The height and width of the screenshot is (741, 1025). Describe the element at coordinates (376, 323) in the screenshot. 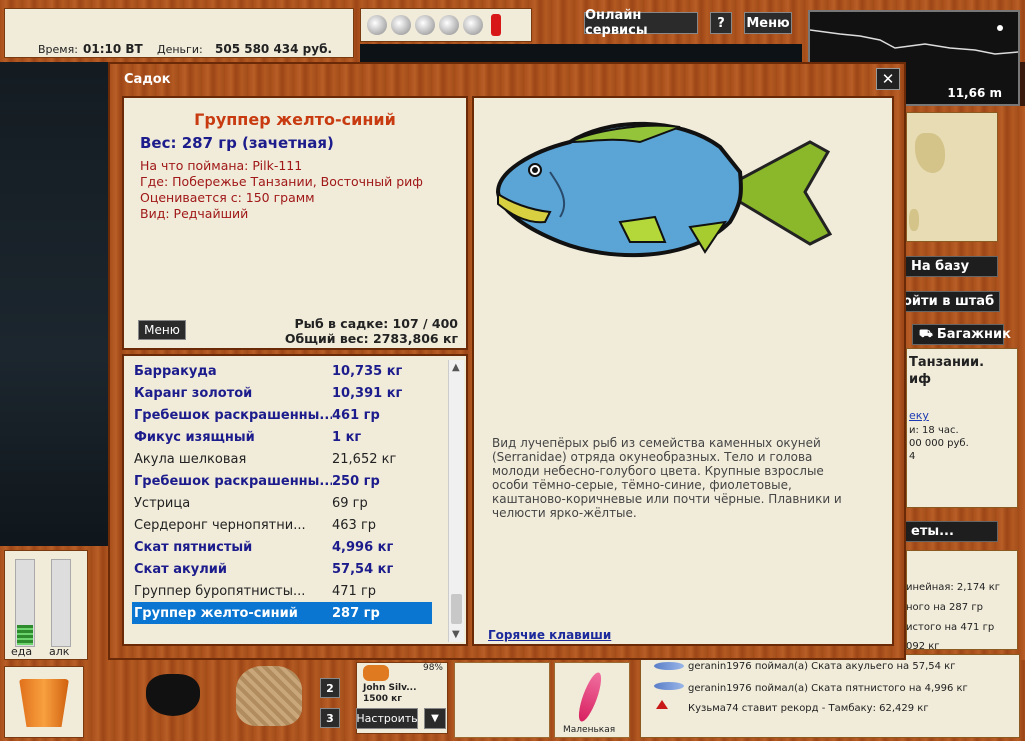

I see `fish-count: Рыб в садке: 107 / 400` at that location.